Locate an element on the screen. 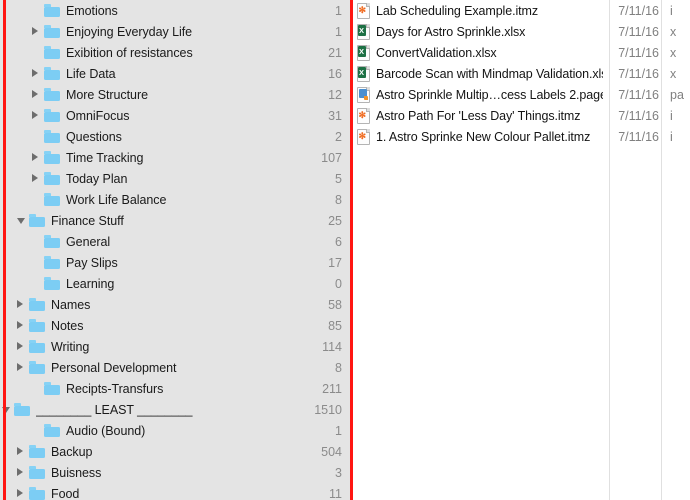 The image size is (690, 500). file-name-label: Astro Path For 'Less Day' Things.itmz is located at coordinates (478, 115).